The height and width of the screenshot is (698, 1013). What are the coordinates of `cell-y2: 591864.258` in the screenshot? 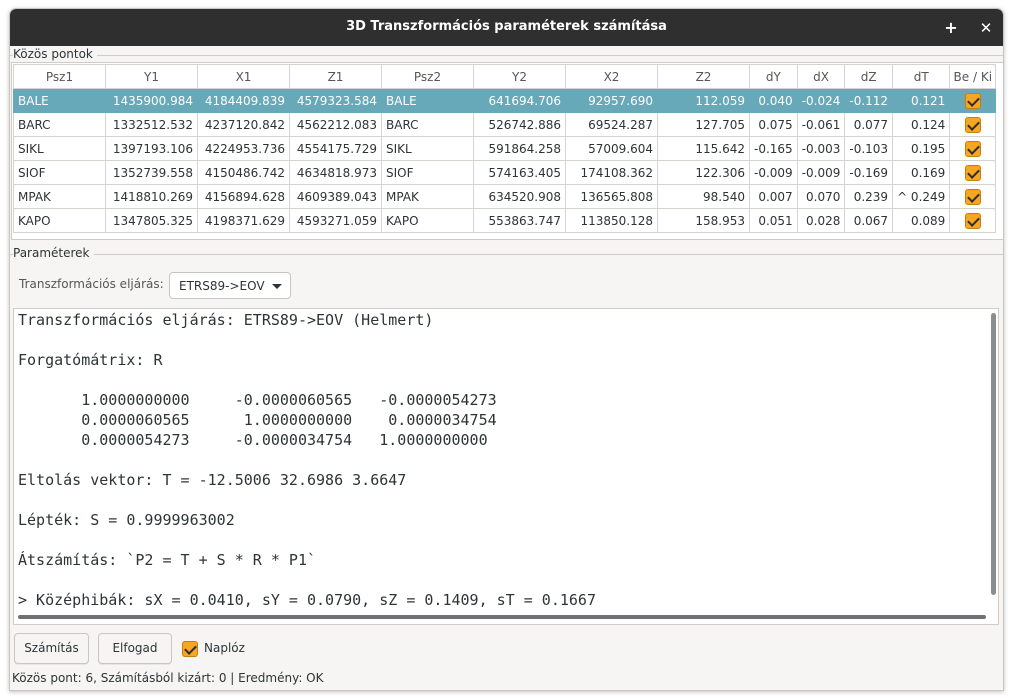 It's located at (519, 148).